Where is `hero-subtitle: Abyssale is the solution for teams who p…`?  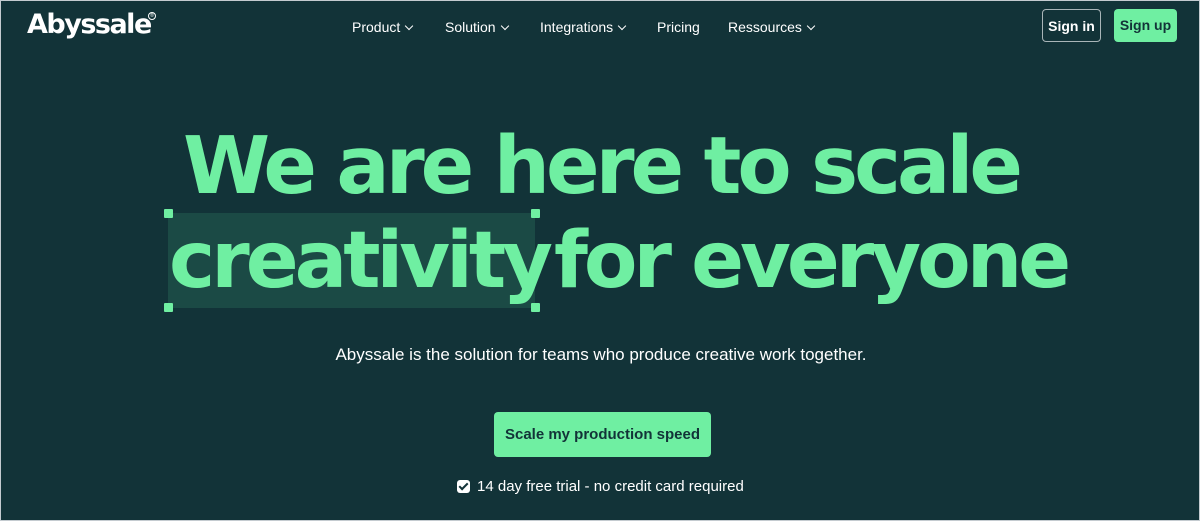
hero-subtitle: Abyssale is the solution for teams who p… is located at coordinates (601, 354).